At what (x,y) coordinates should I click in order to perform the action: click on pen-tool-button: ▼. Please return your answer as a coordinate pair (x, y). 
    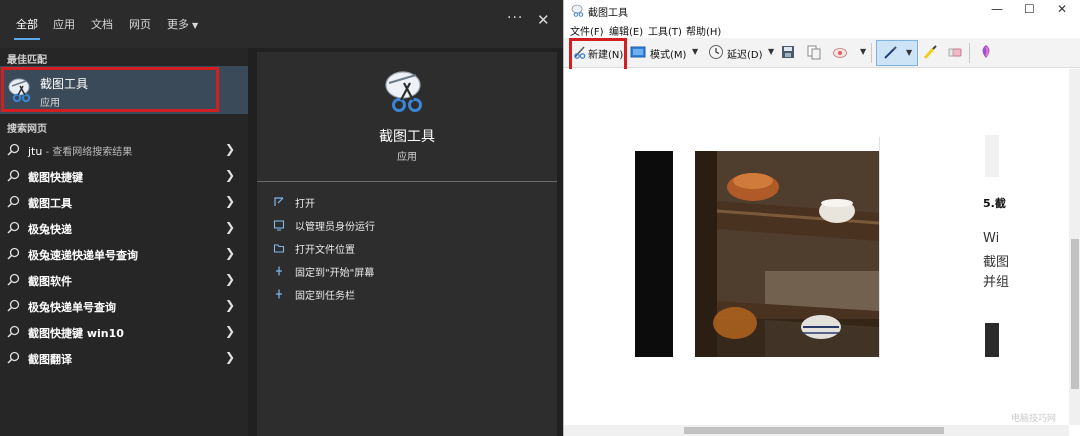
    Looking at the image, I should click on (897, 53).